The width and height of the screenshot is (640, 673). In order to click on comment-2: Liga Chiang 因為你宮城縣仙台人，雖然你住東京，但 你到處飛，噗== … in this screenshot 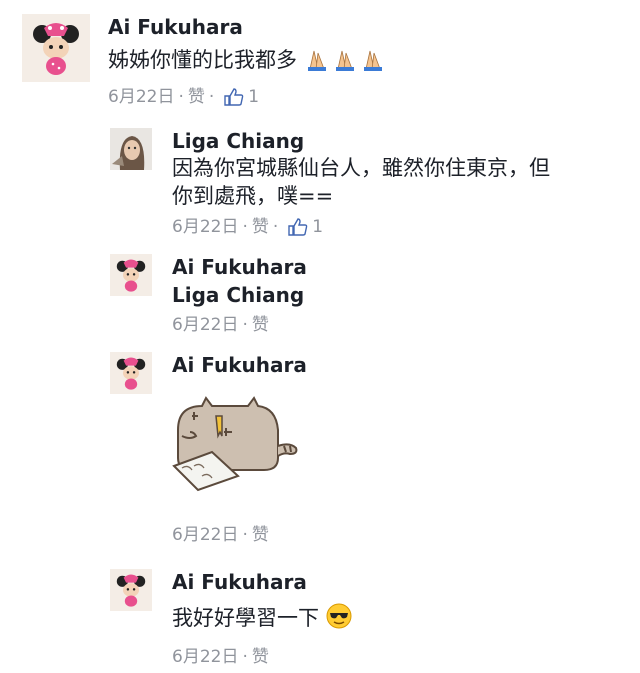, I will do `click(370, 183)`.